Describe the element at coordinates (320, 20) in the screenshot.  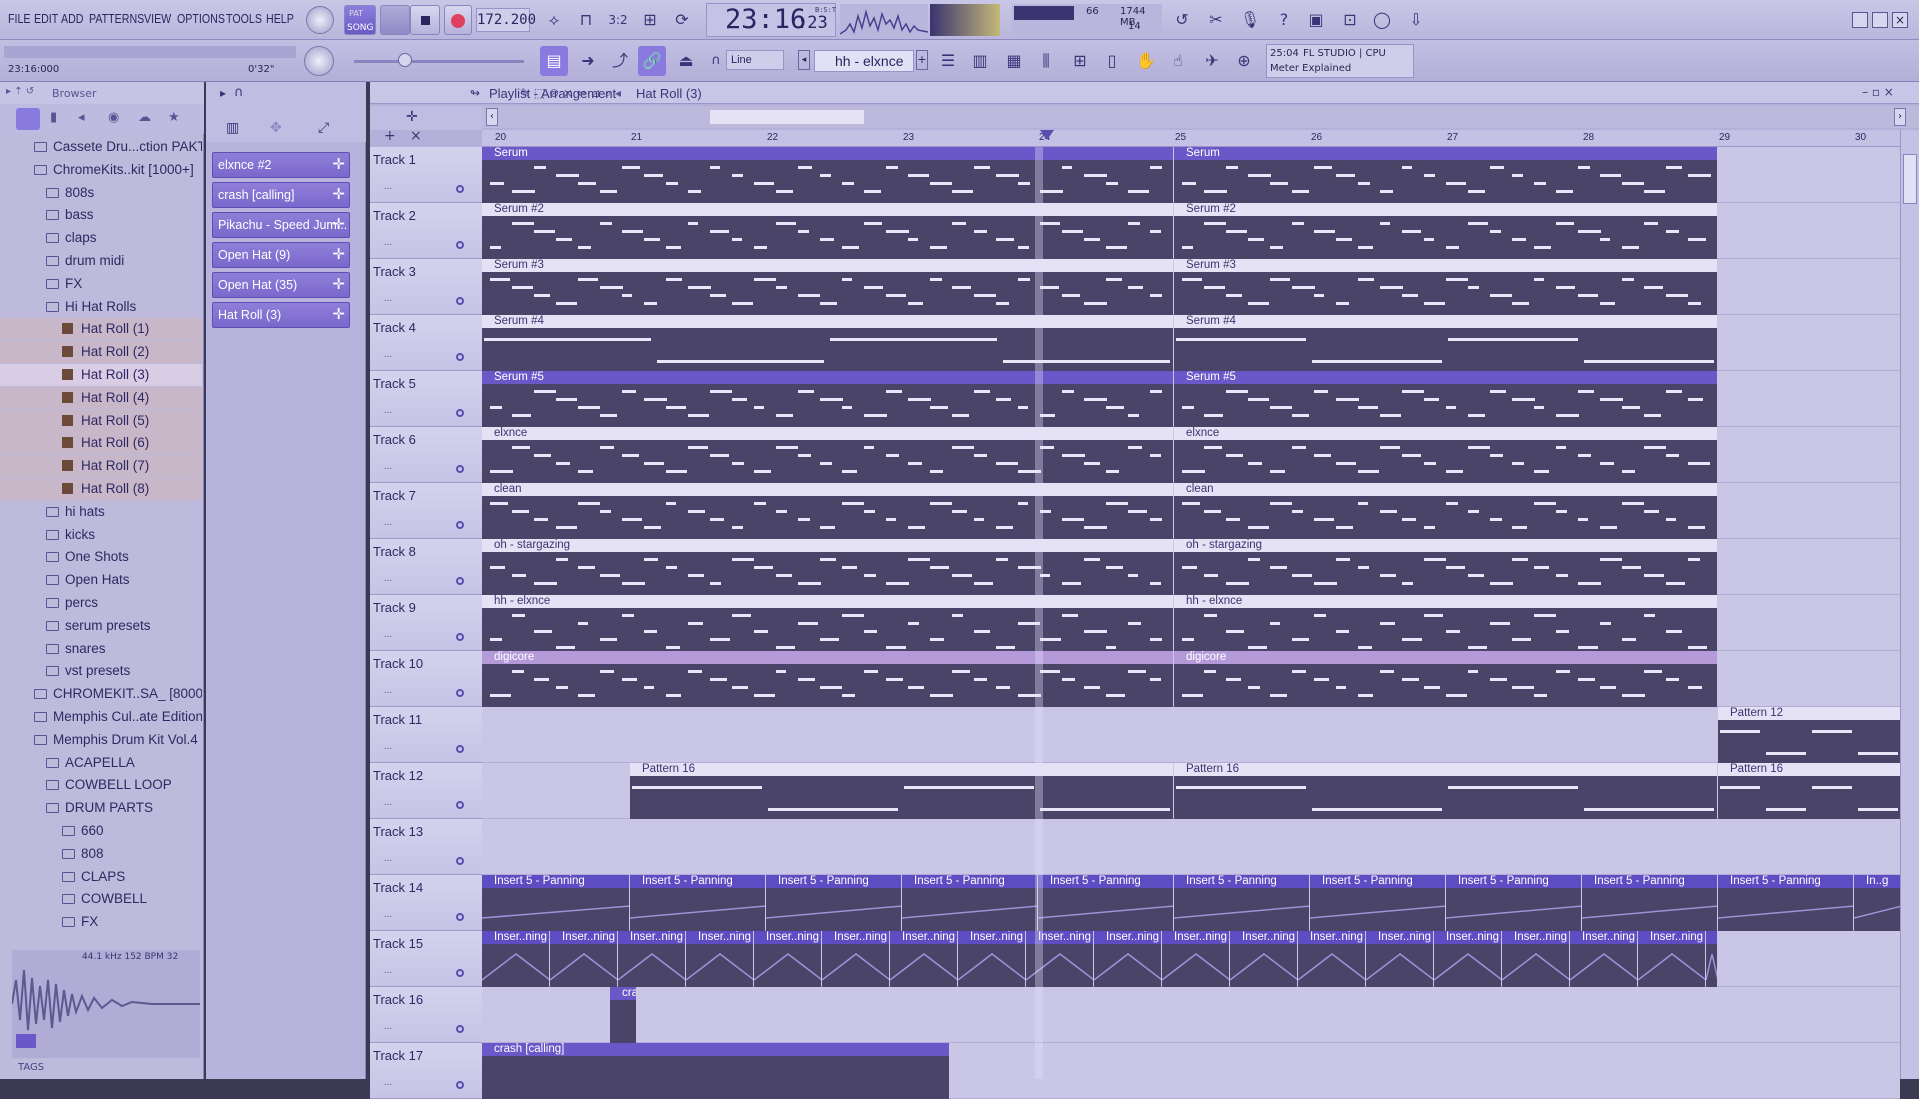
I see `master-volume-knob` at that location.